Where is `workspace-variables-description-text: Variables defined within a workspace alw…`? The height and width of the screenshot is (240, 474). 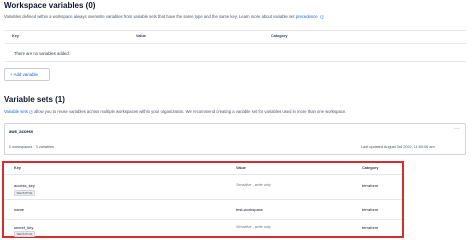
workspace-variables-description-text: Variables defined within a workspace alw… is located at coordinates (149, 16).